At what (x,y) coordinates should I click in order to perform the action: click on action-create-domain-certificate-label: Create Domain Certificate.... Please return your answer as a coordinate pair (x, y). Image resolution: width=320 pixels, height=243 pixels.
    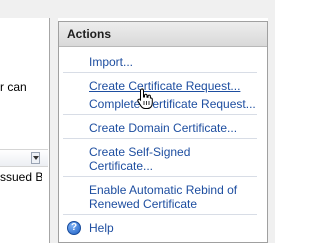
    Looking at the image, I should click on (163, 128).